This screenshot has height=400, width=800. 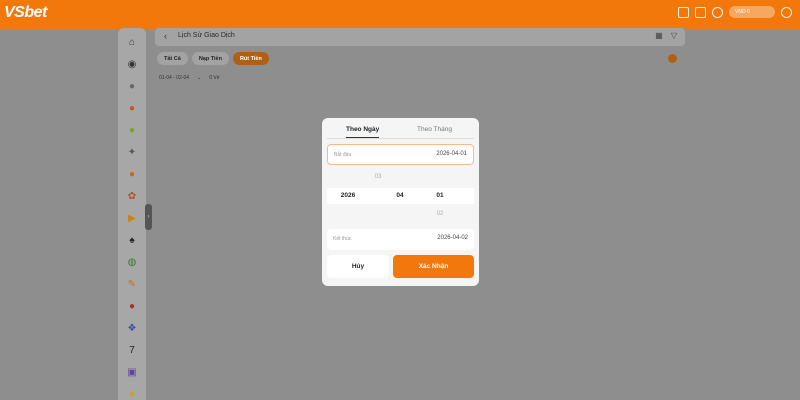 I want to click on filter-icon: ▽, so click(x=674, y=35).